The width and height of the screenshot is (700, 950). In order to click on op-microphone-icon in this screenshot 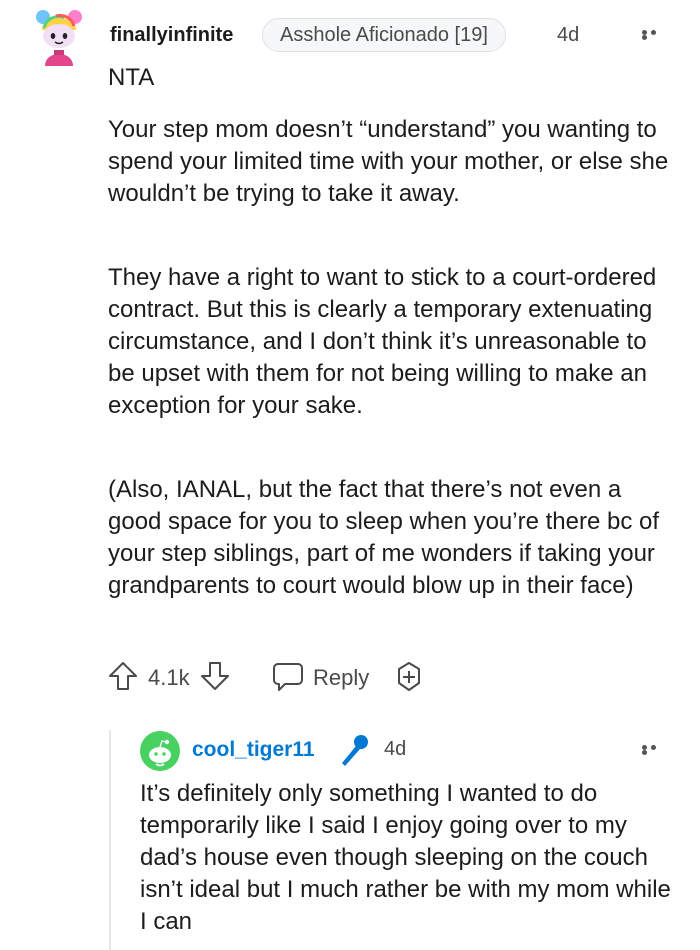, I will do `click(355, 750)`.